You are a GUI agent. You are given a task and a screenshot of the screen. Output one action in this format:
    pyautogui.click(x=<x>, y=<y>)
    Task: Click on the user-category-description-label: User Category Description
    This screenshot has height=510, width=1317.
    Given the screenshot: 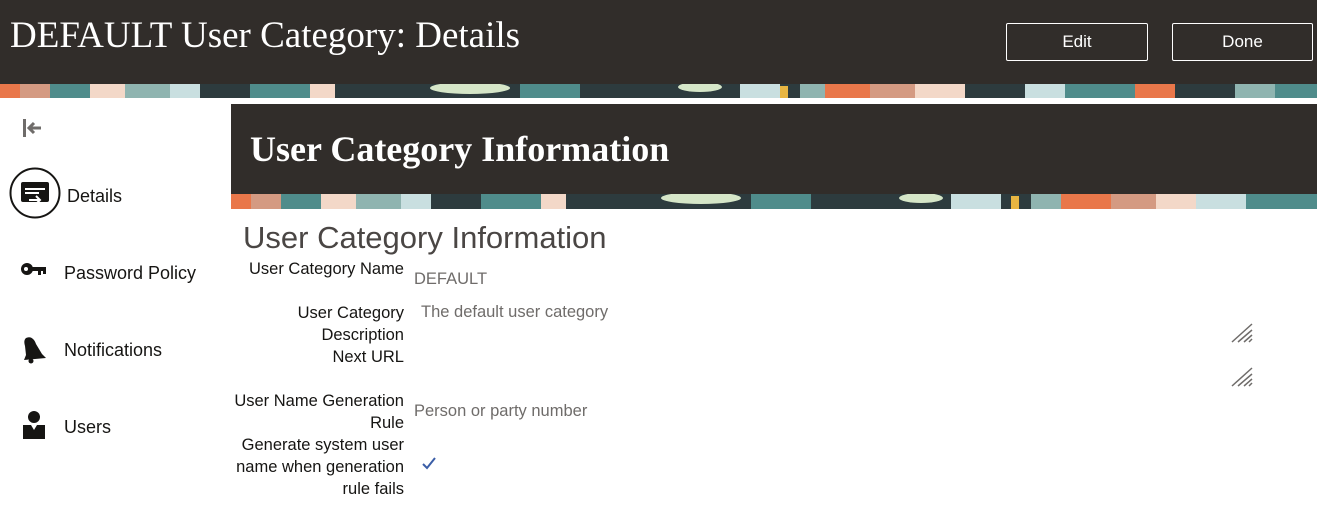 What is the action you would take?
    pyautogui.click(x=350, y=324)
    